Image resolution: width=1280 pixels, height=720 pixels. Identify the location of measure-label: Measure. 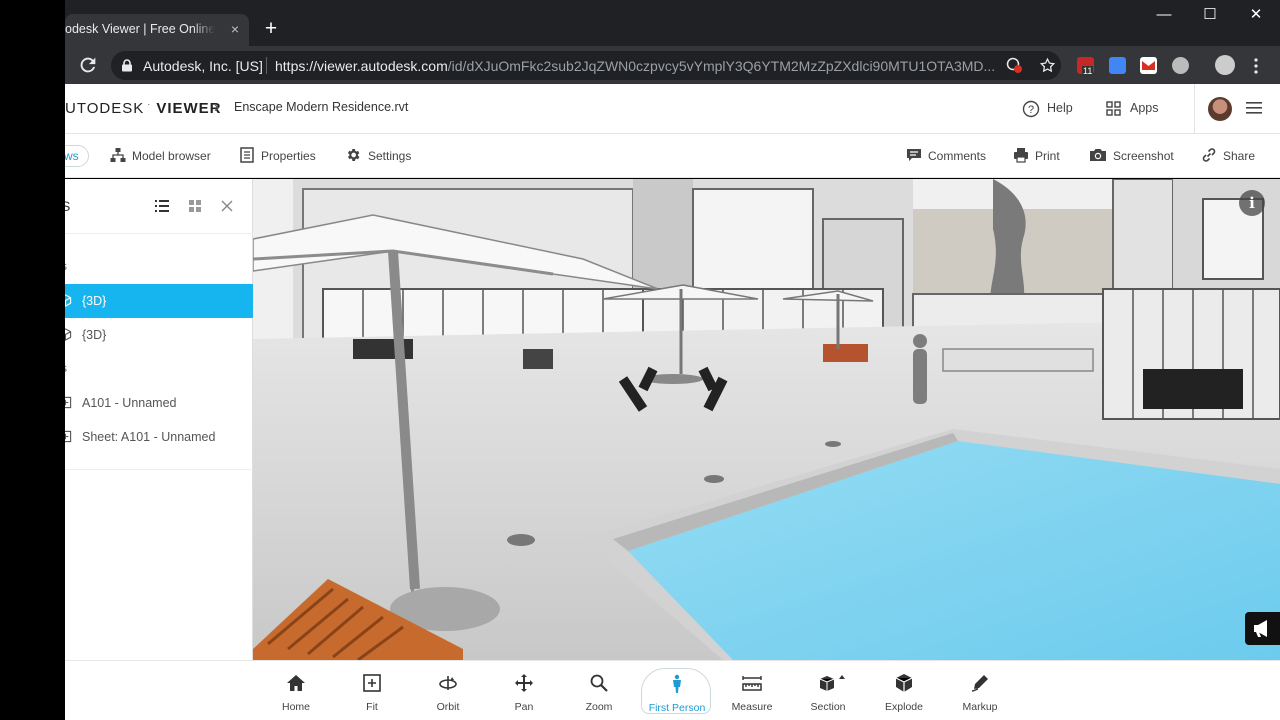
(752, 707).